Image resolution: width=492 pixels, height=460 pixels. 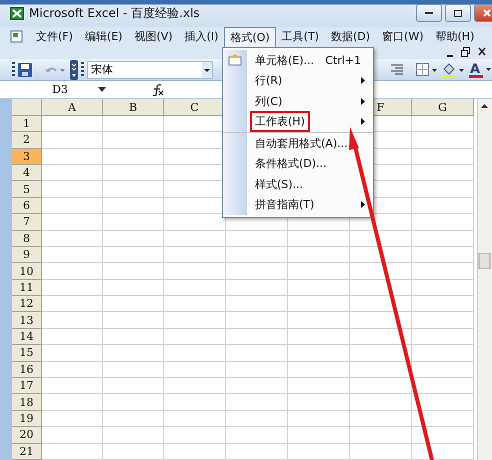 I want to click on menu-item: 帮助(H), so click(x=455, y=37).